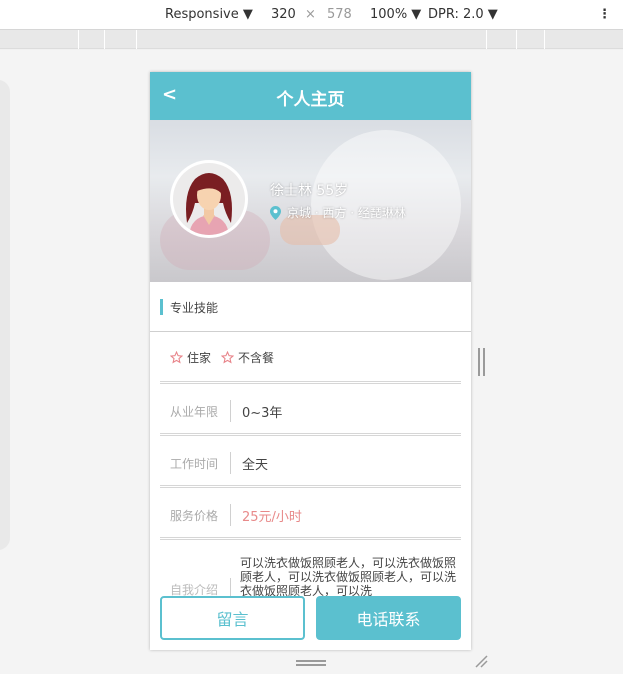  What do you see at coordinates (275, 212) in the screenshot?
I see `location-pin-icon` at bounding box center [275, 212].